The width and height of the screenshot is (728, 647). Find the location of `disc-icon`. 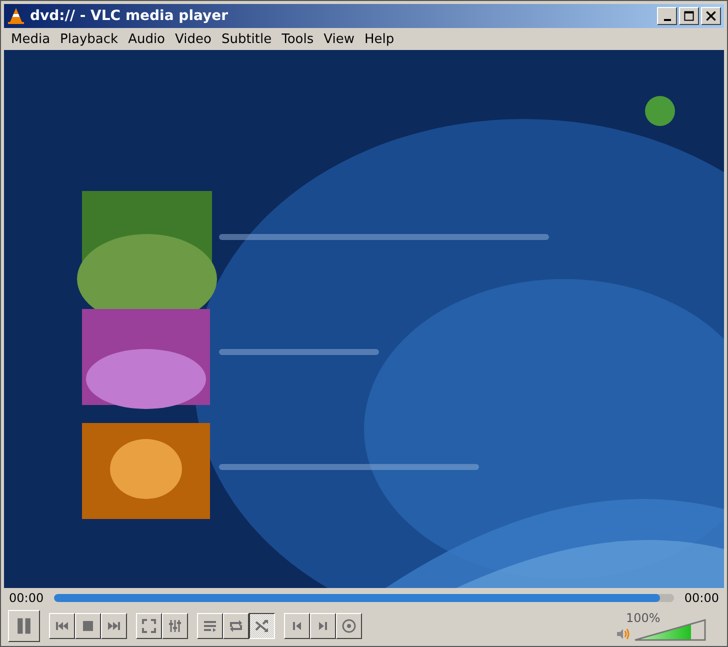

disc-icon is located at coordinates (349, 626).